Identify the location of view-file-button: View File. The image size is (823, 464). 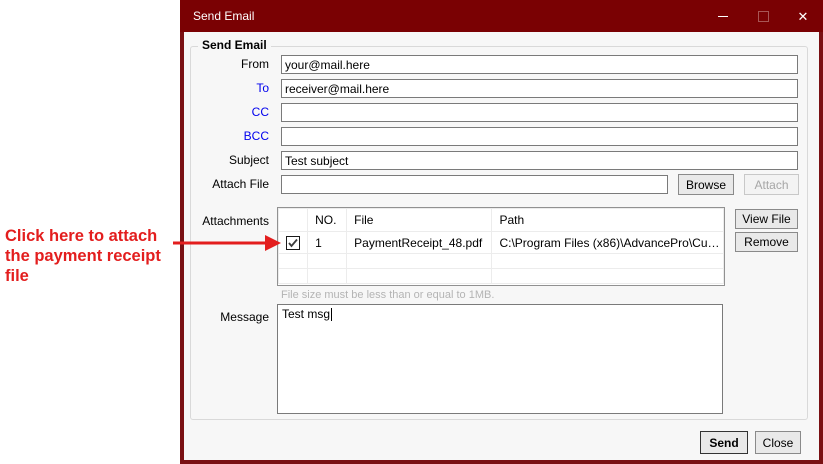
(766, 219).